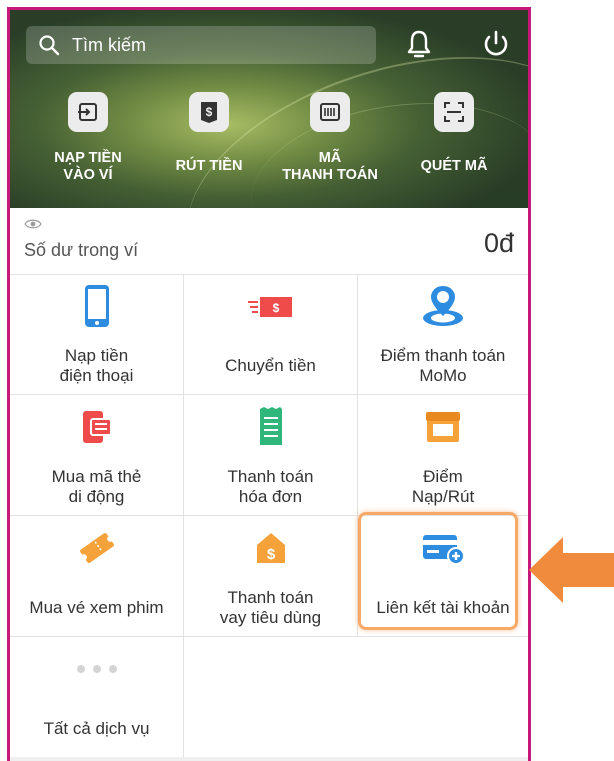  What do you see at coordinates (96, 486) in the screenshot?
I see `service-label: Mua mã thẻ di động` at bounding box center [96, 486].